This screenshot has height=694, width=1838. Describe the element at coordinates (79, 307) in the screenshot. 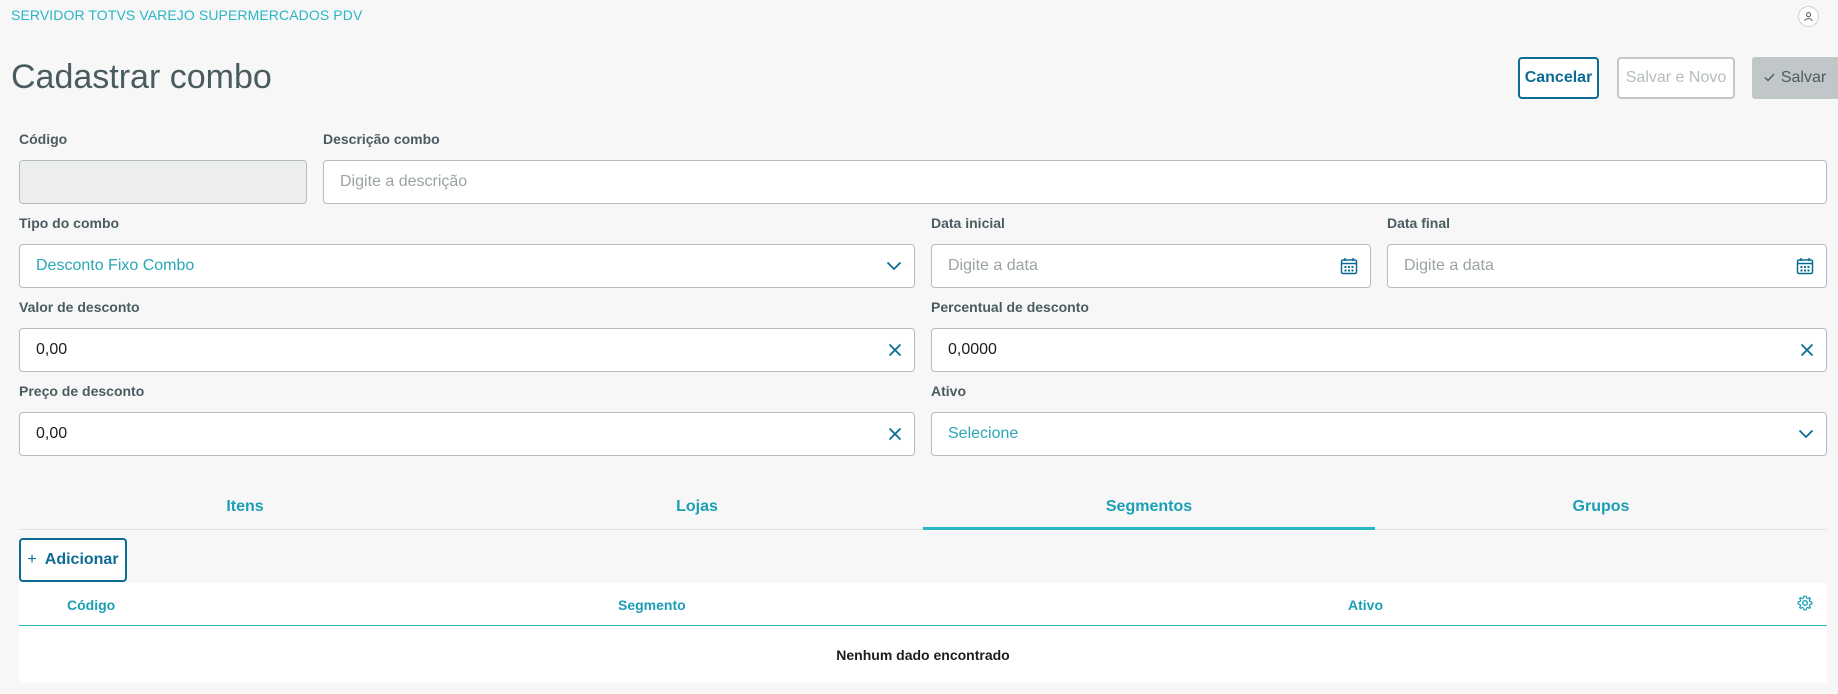

I see `valor-desconto-label: Valor de desconto` at that location.